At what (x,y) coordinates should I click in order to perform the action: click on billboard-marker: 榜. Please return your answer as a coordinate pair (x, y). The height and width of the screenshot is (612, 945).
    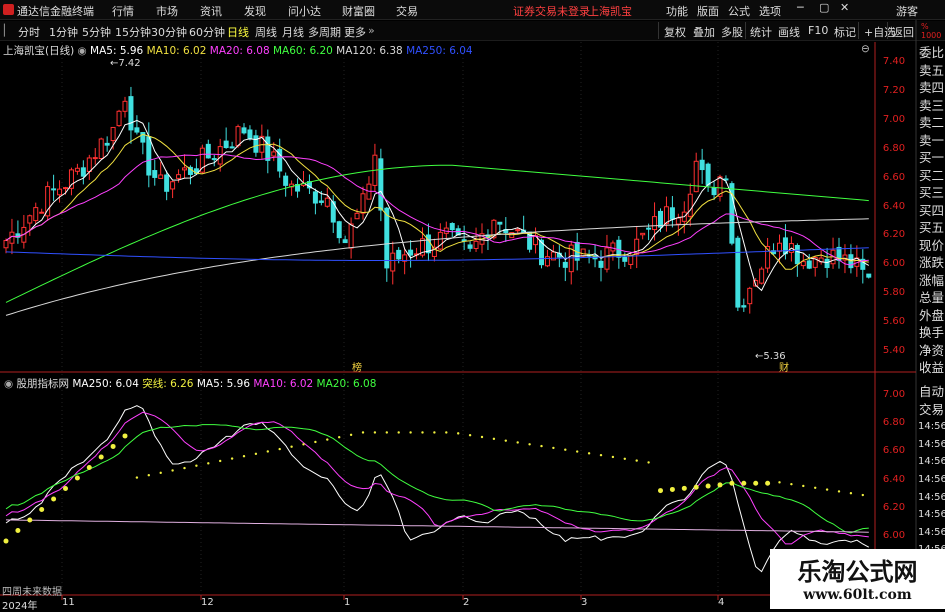
    Looking at the image, I should click on (357, 366).